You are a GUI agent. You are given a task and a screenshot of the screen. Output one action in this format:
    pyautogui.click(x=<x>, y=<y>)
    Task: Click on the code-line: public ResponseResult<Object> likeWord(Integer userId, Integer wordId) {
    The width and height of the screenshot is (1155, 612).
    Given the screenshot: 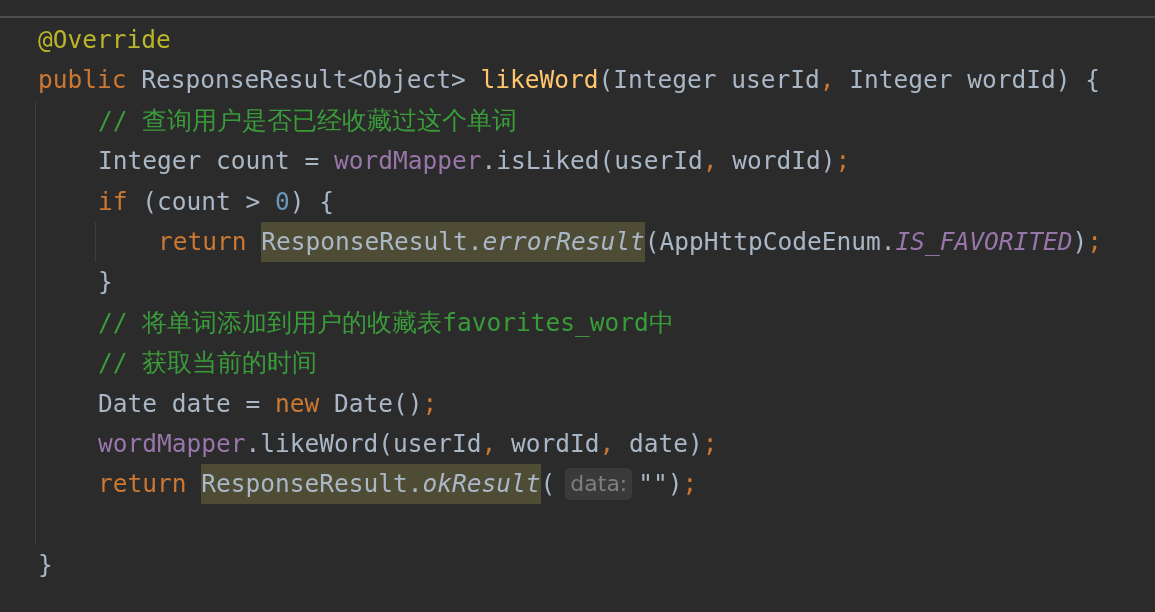 What is the action you would take?
    pyautogui.click(x=569, y=80)
    